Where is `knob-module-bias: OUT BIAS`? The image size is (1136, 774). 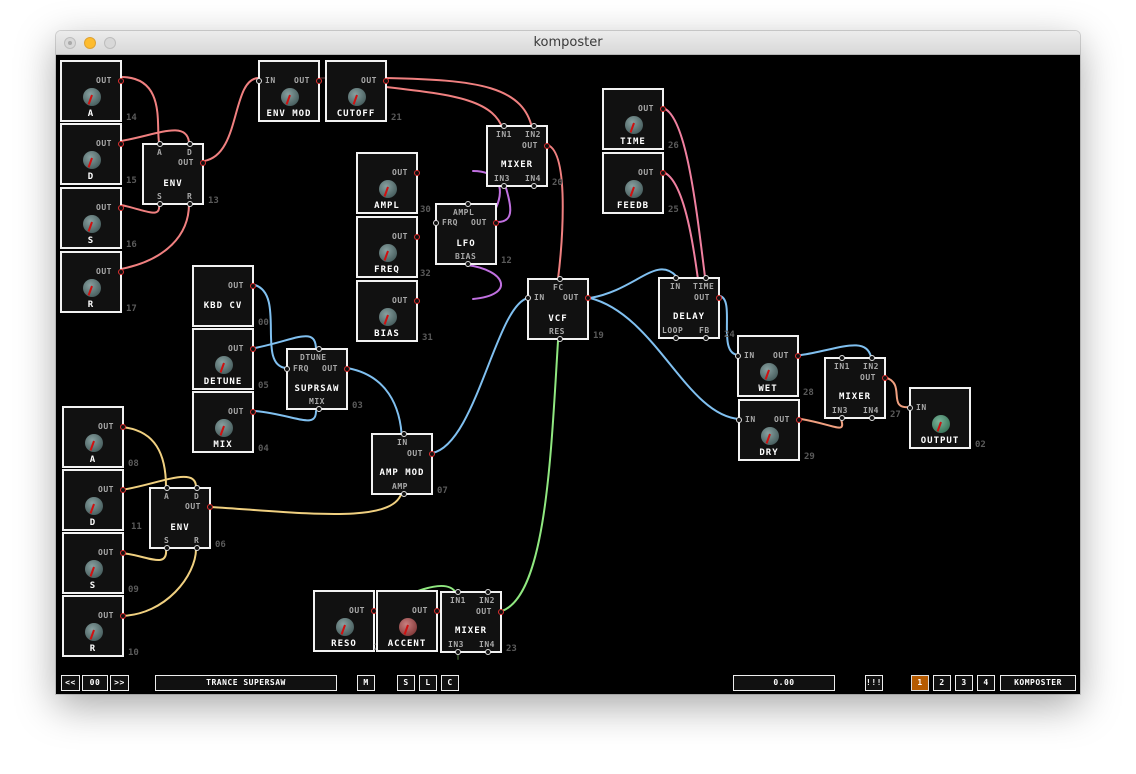 knob-module-bias: OUT BIAS is located at coordinates (388, 311).